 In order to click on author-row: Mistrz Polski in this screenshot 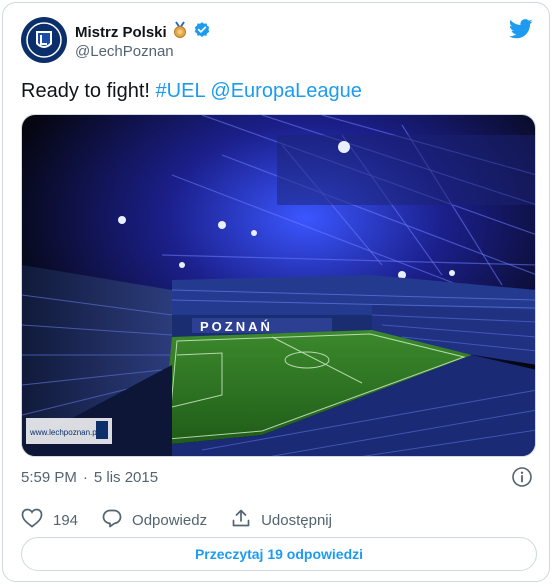, I will do `click(143, 32)`.